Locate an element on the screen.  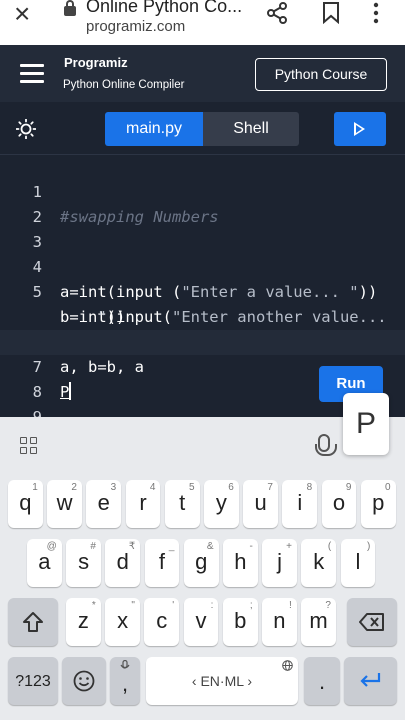
tab-shell: Shell is located at coordinates (251, 129).